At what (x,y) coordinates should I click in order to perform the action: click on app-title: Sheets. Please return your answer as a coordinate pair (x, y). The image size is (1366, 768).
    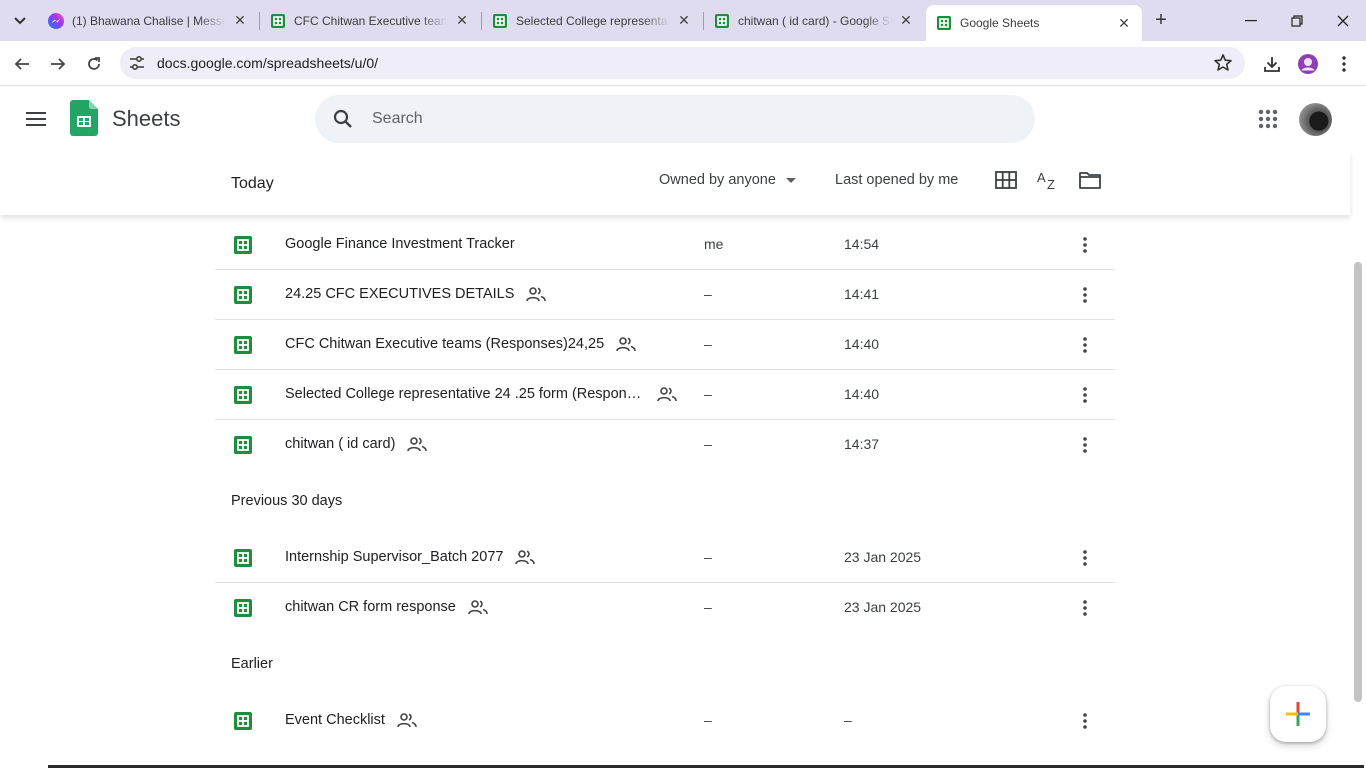
    Looking at the image, I should click on (146, 119).